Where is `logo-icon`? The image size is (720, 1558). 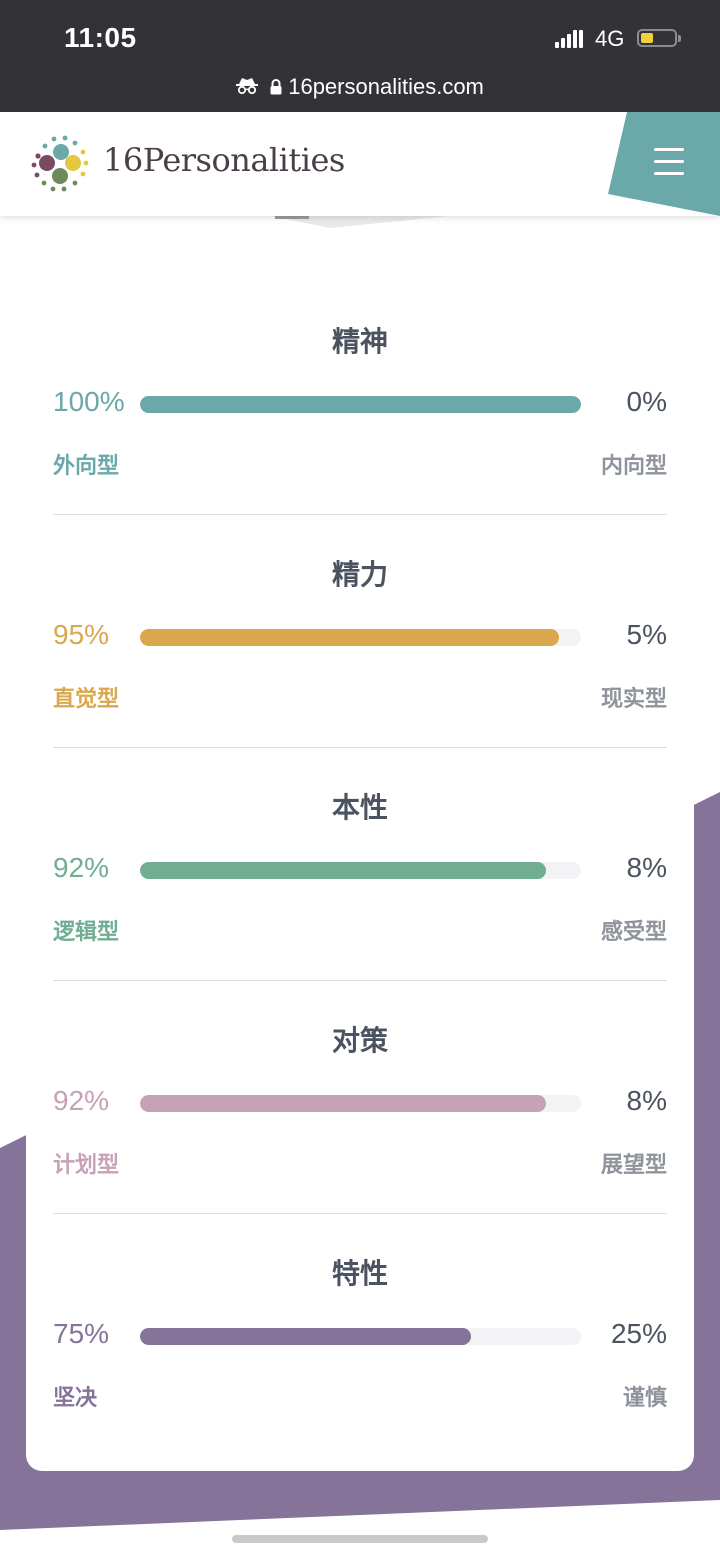
logo-icon is located at coordinates (61, 165).